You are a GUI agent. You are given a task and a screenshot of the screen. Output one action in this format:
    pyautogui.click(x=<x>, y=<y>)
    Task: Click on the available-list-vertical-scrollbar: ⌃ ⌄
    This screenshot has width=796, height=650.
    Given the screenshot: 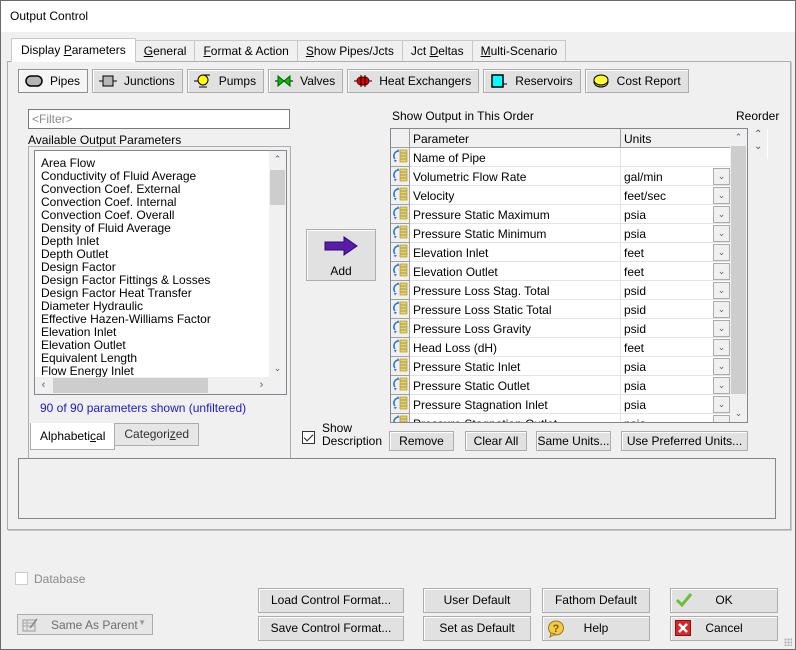 What is the action you would take?
    pyautogui.click(x=277, y=264)
    